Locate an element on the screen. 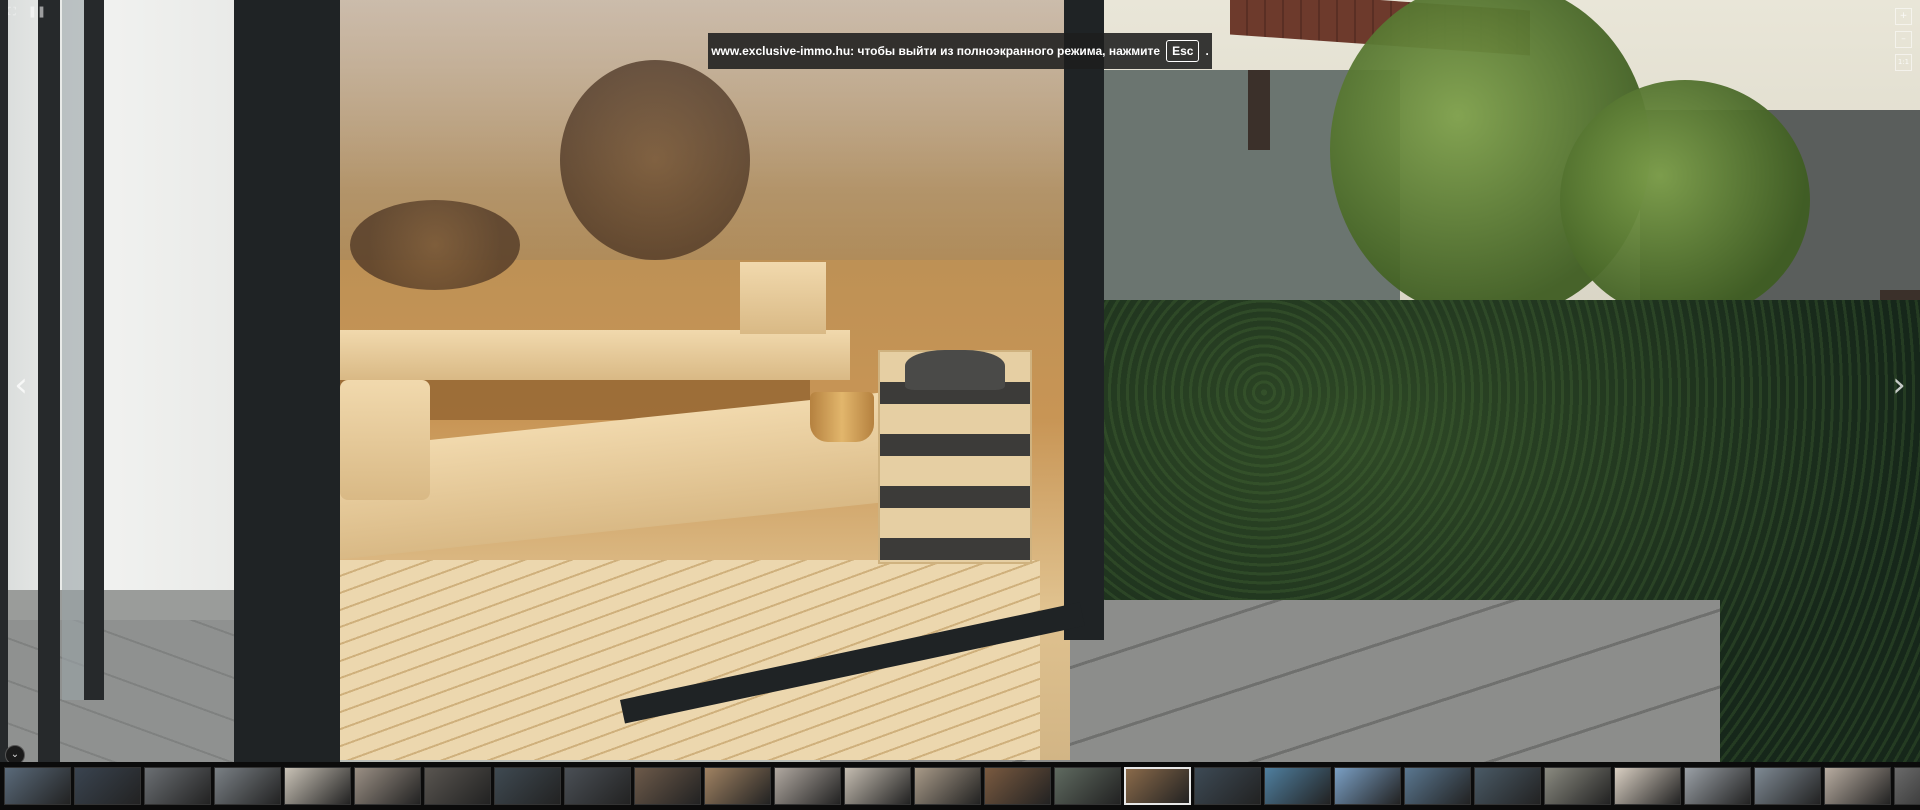 The image size is (1920, 810). zoom-in-button: + is located at coordinates (1903, 16).